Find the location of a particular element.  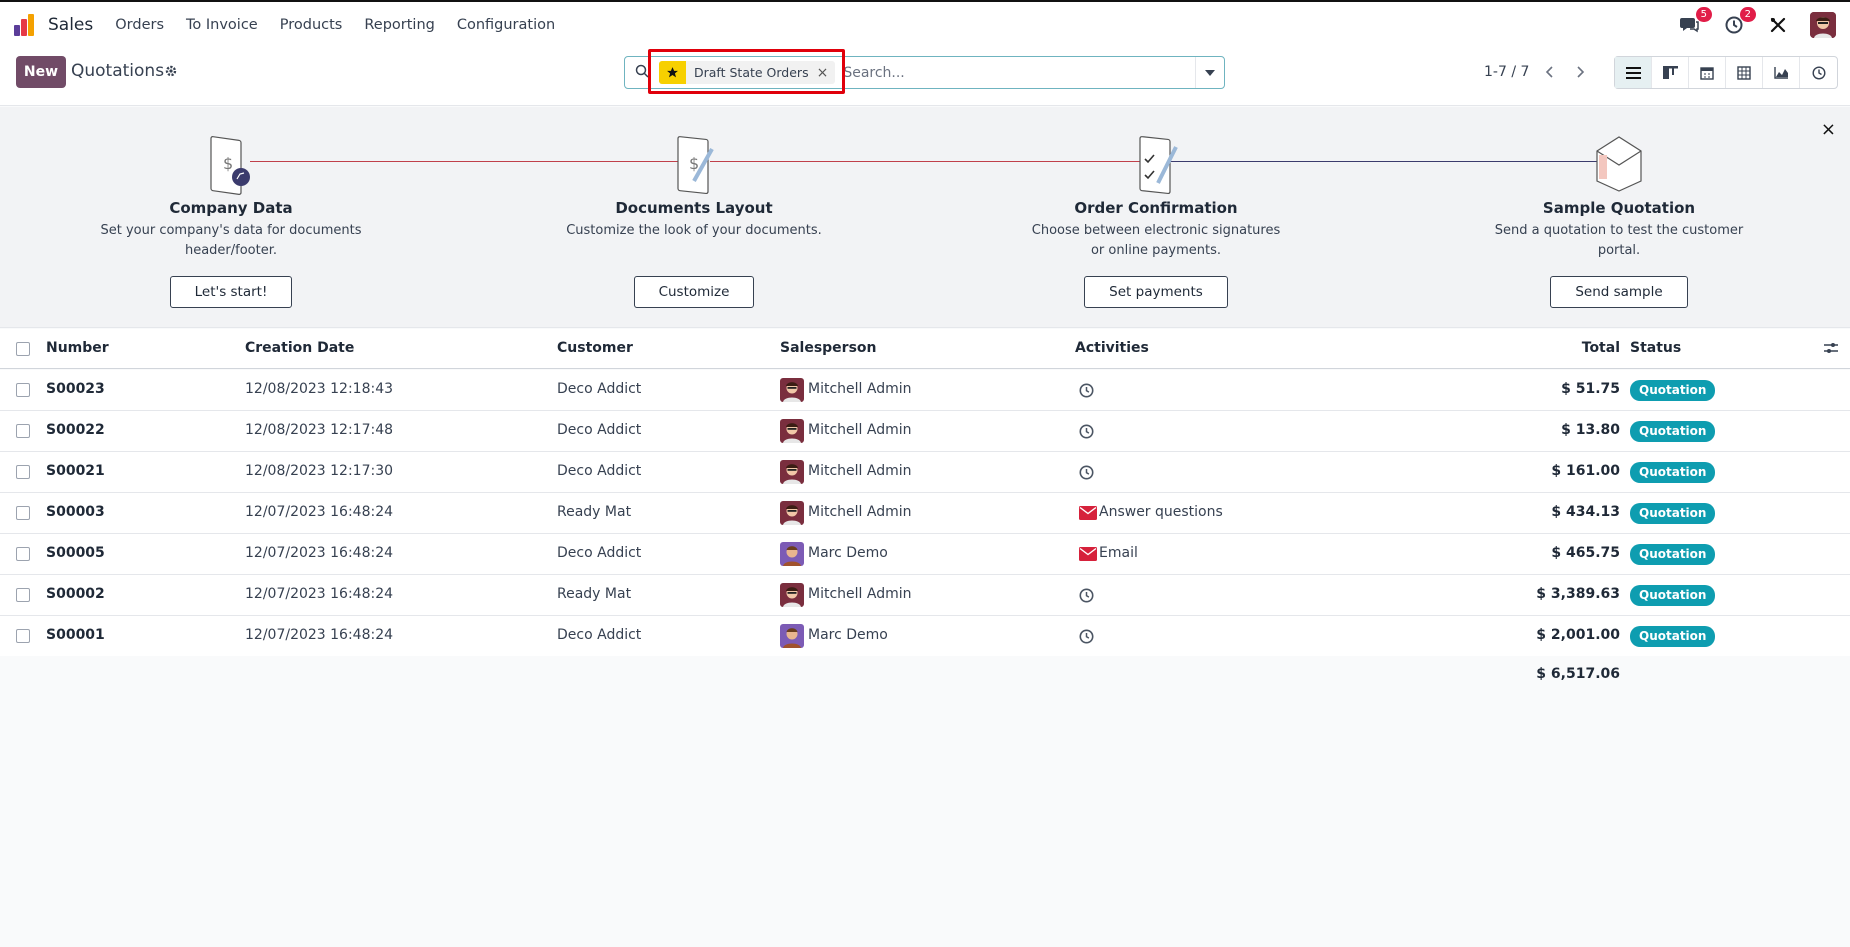

tools-icon is located at coordinates (1778, 25).